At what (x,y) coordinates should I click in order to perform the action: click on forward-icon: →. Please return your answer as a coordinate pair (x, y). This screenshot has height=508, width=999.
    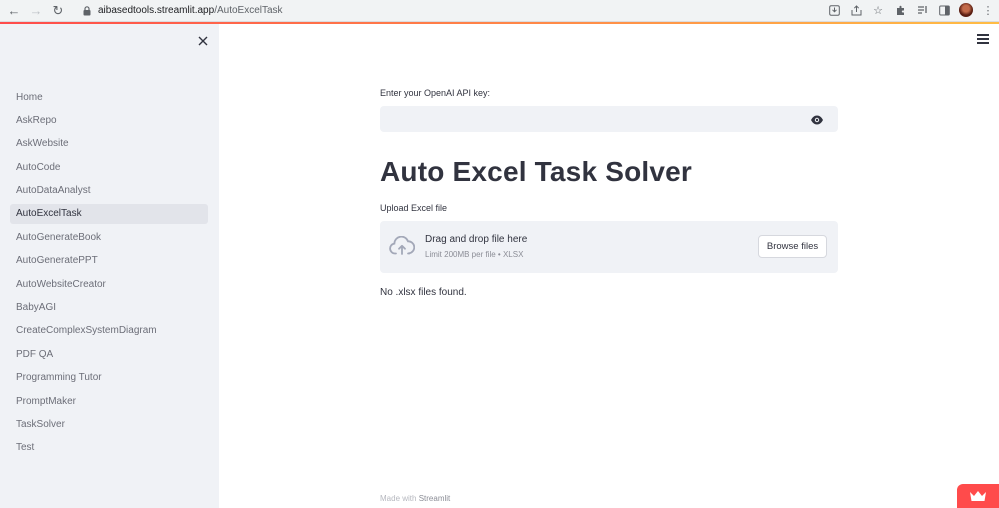
    Looking at the image, I should click on (36, 11).